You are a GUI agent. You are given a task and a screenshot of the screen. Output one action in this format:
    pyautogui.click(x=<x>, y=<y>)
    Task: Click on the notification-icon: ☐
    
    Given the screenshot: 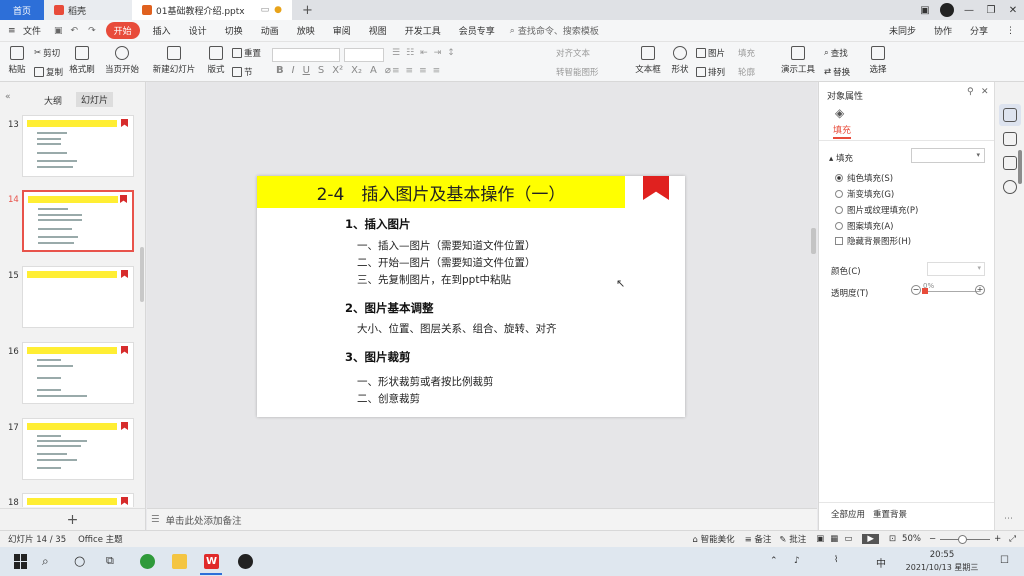 What is the action you would take?
    pyautogui.click(x=1004, y=560)
    